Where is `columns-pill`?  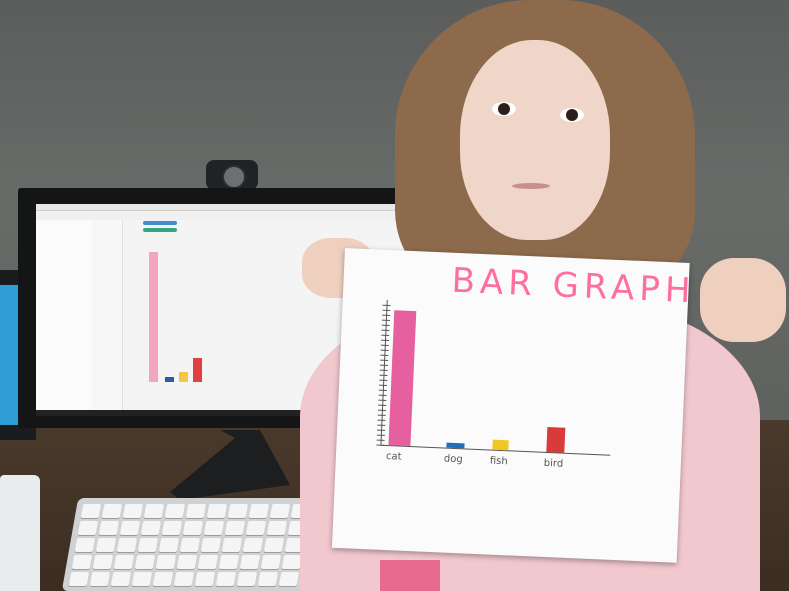
columns-pill is located at coordinates (160, 223).